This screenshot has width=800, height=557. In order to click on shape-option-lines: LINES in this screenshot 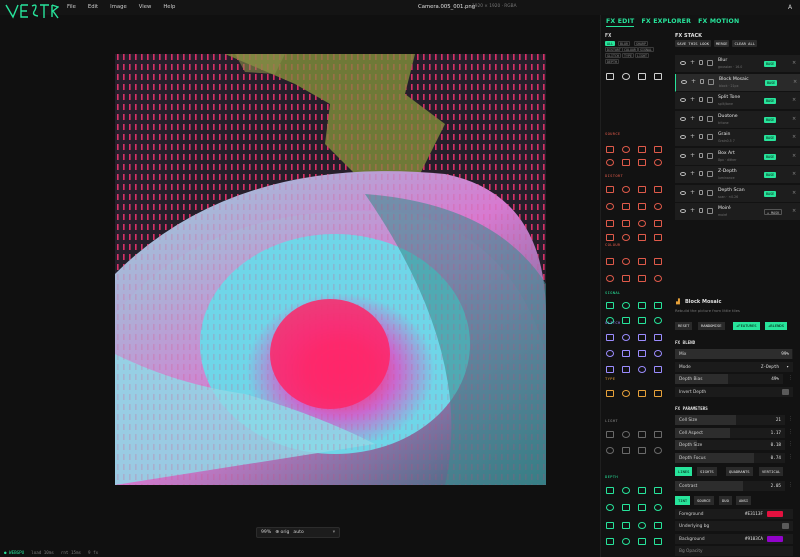, I will do `click(684, 471)`.